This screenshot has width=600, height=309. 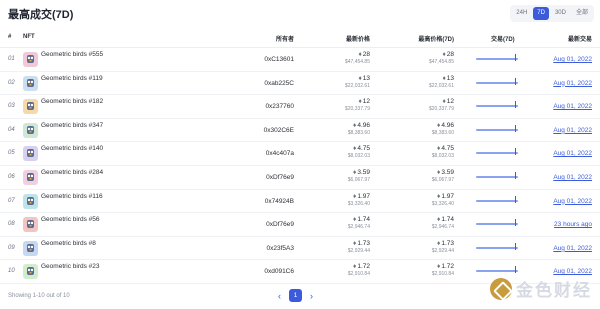 What do you see at coordinates (81, 79) in the screenshot?
I see `nft-name: Geometric birds #119` at bounding box center [81, 79].